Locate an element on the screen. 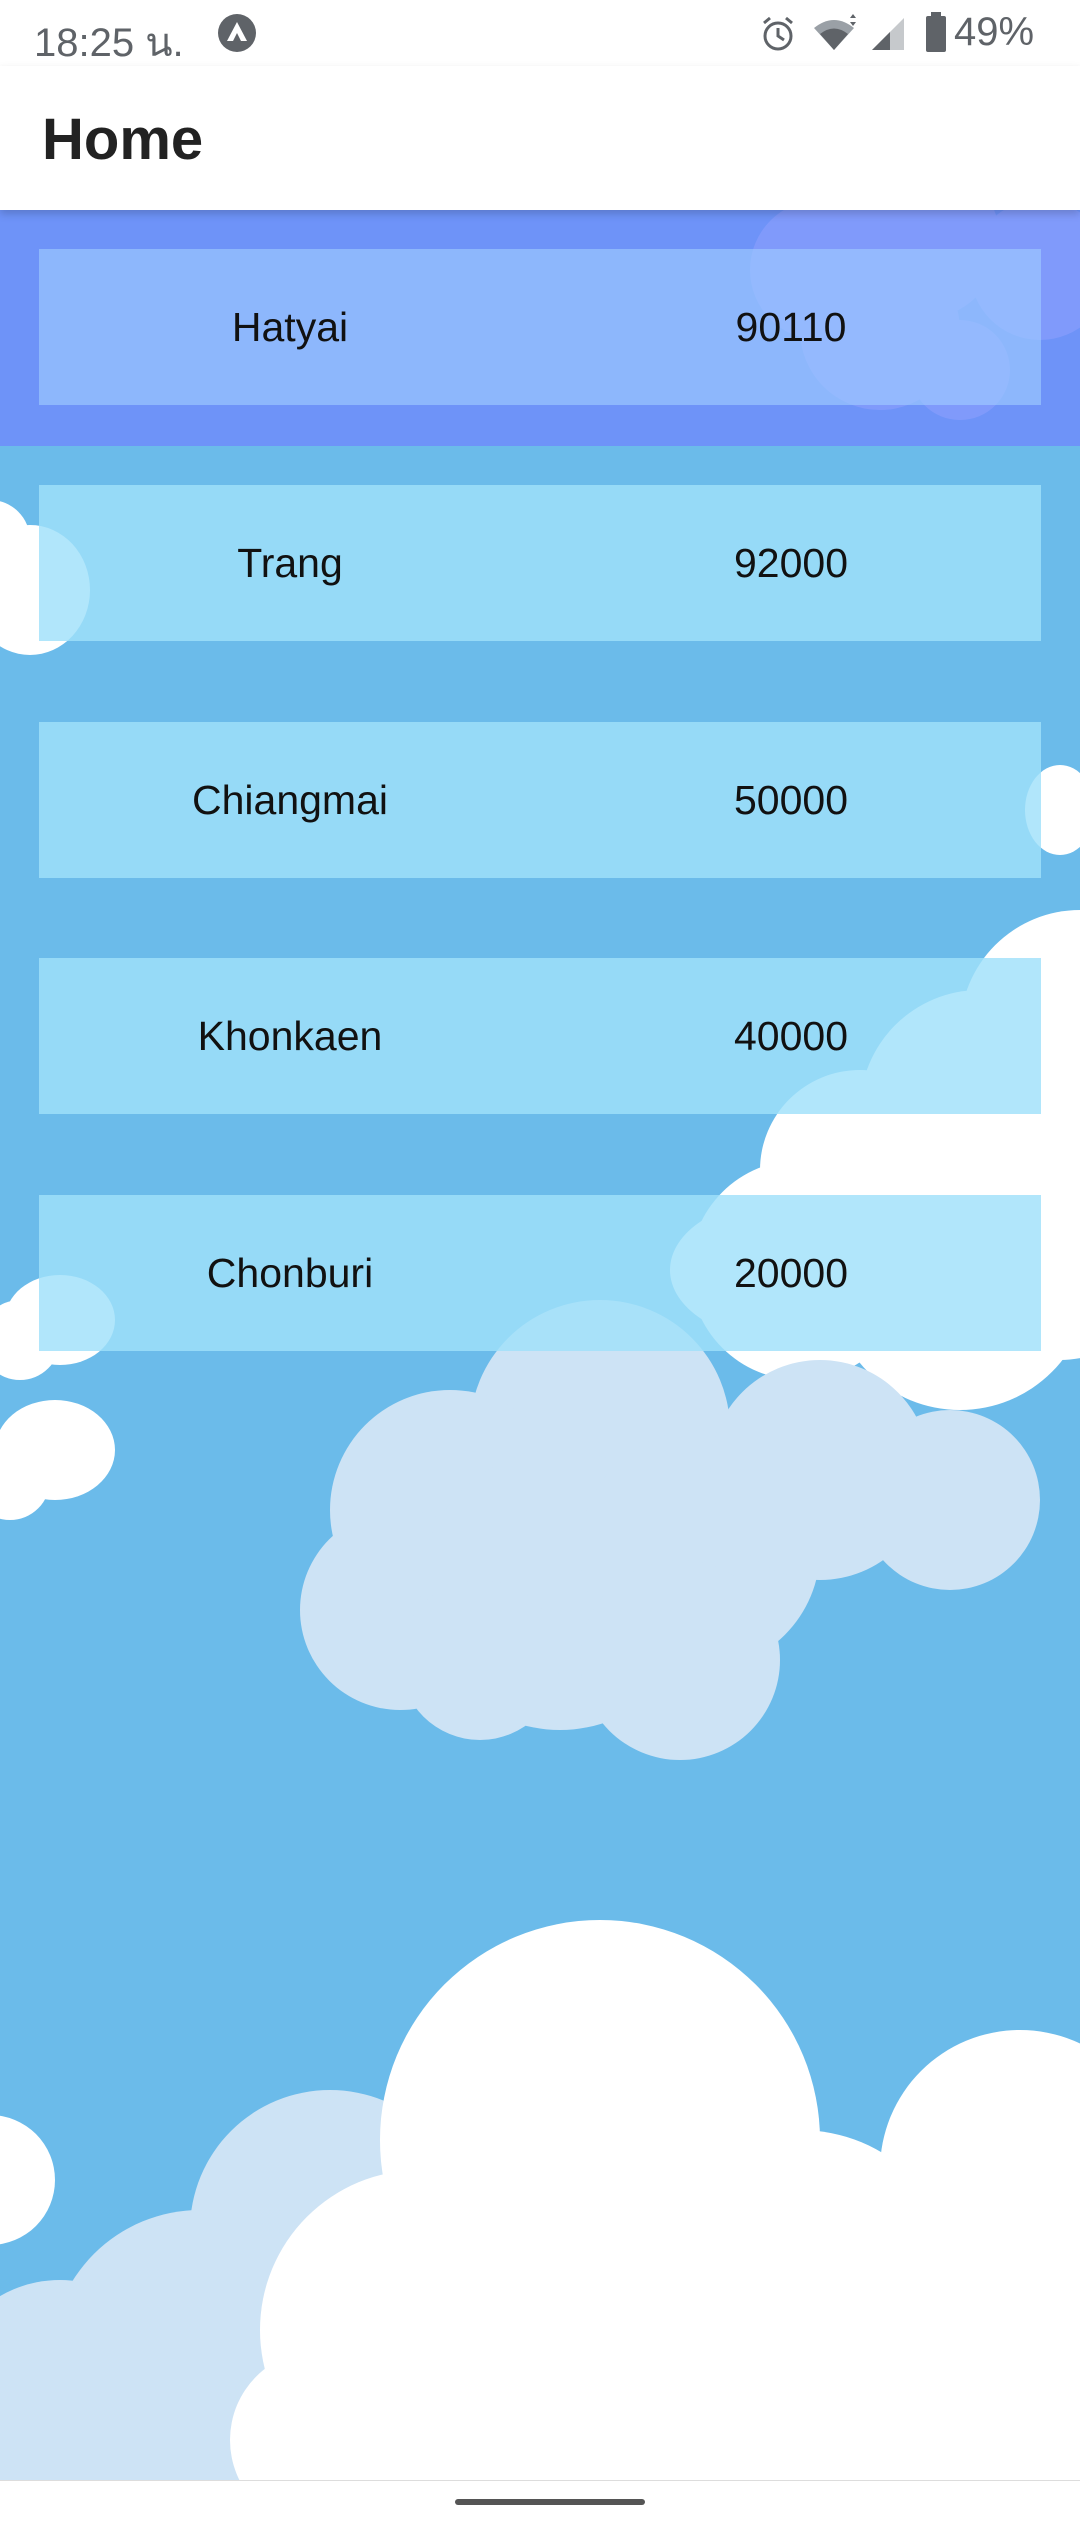  list-item: Chonburi 20000 is located at coordinates (540, 1273).